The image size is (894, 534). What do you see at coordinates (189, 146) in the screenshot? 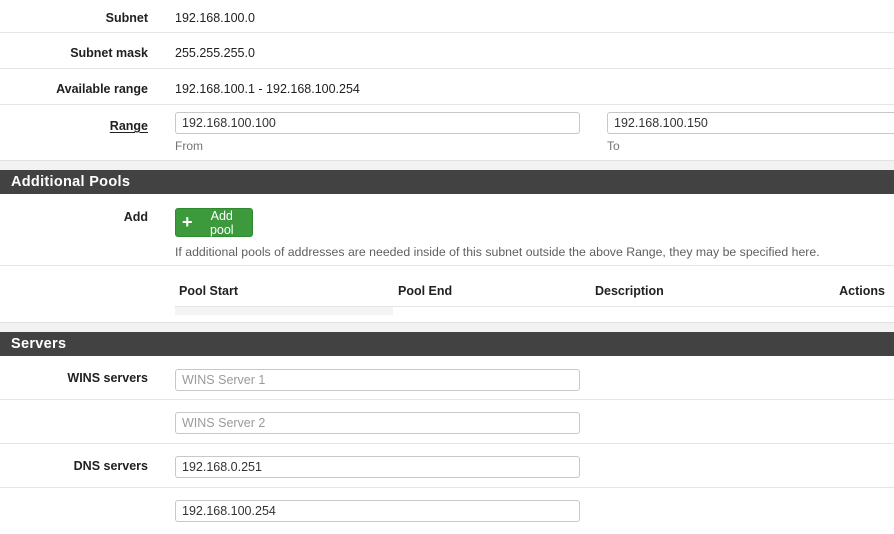
I see `range-from-help: From` at bounding box center [189, 146].